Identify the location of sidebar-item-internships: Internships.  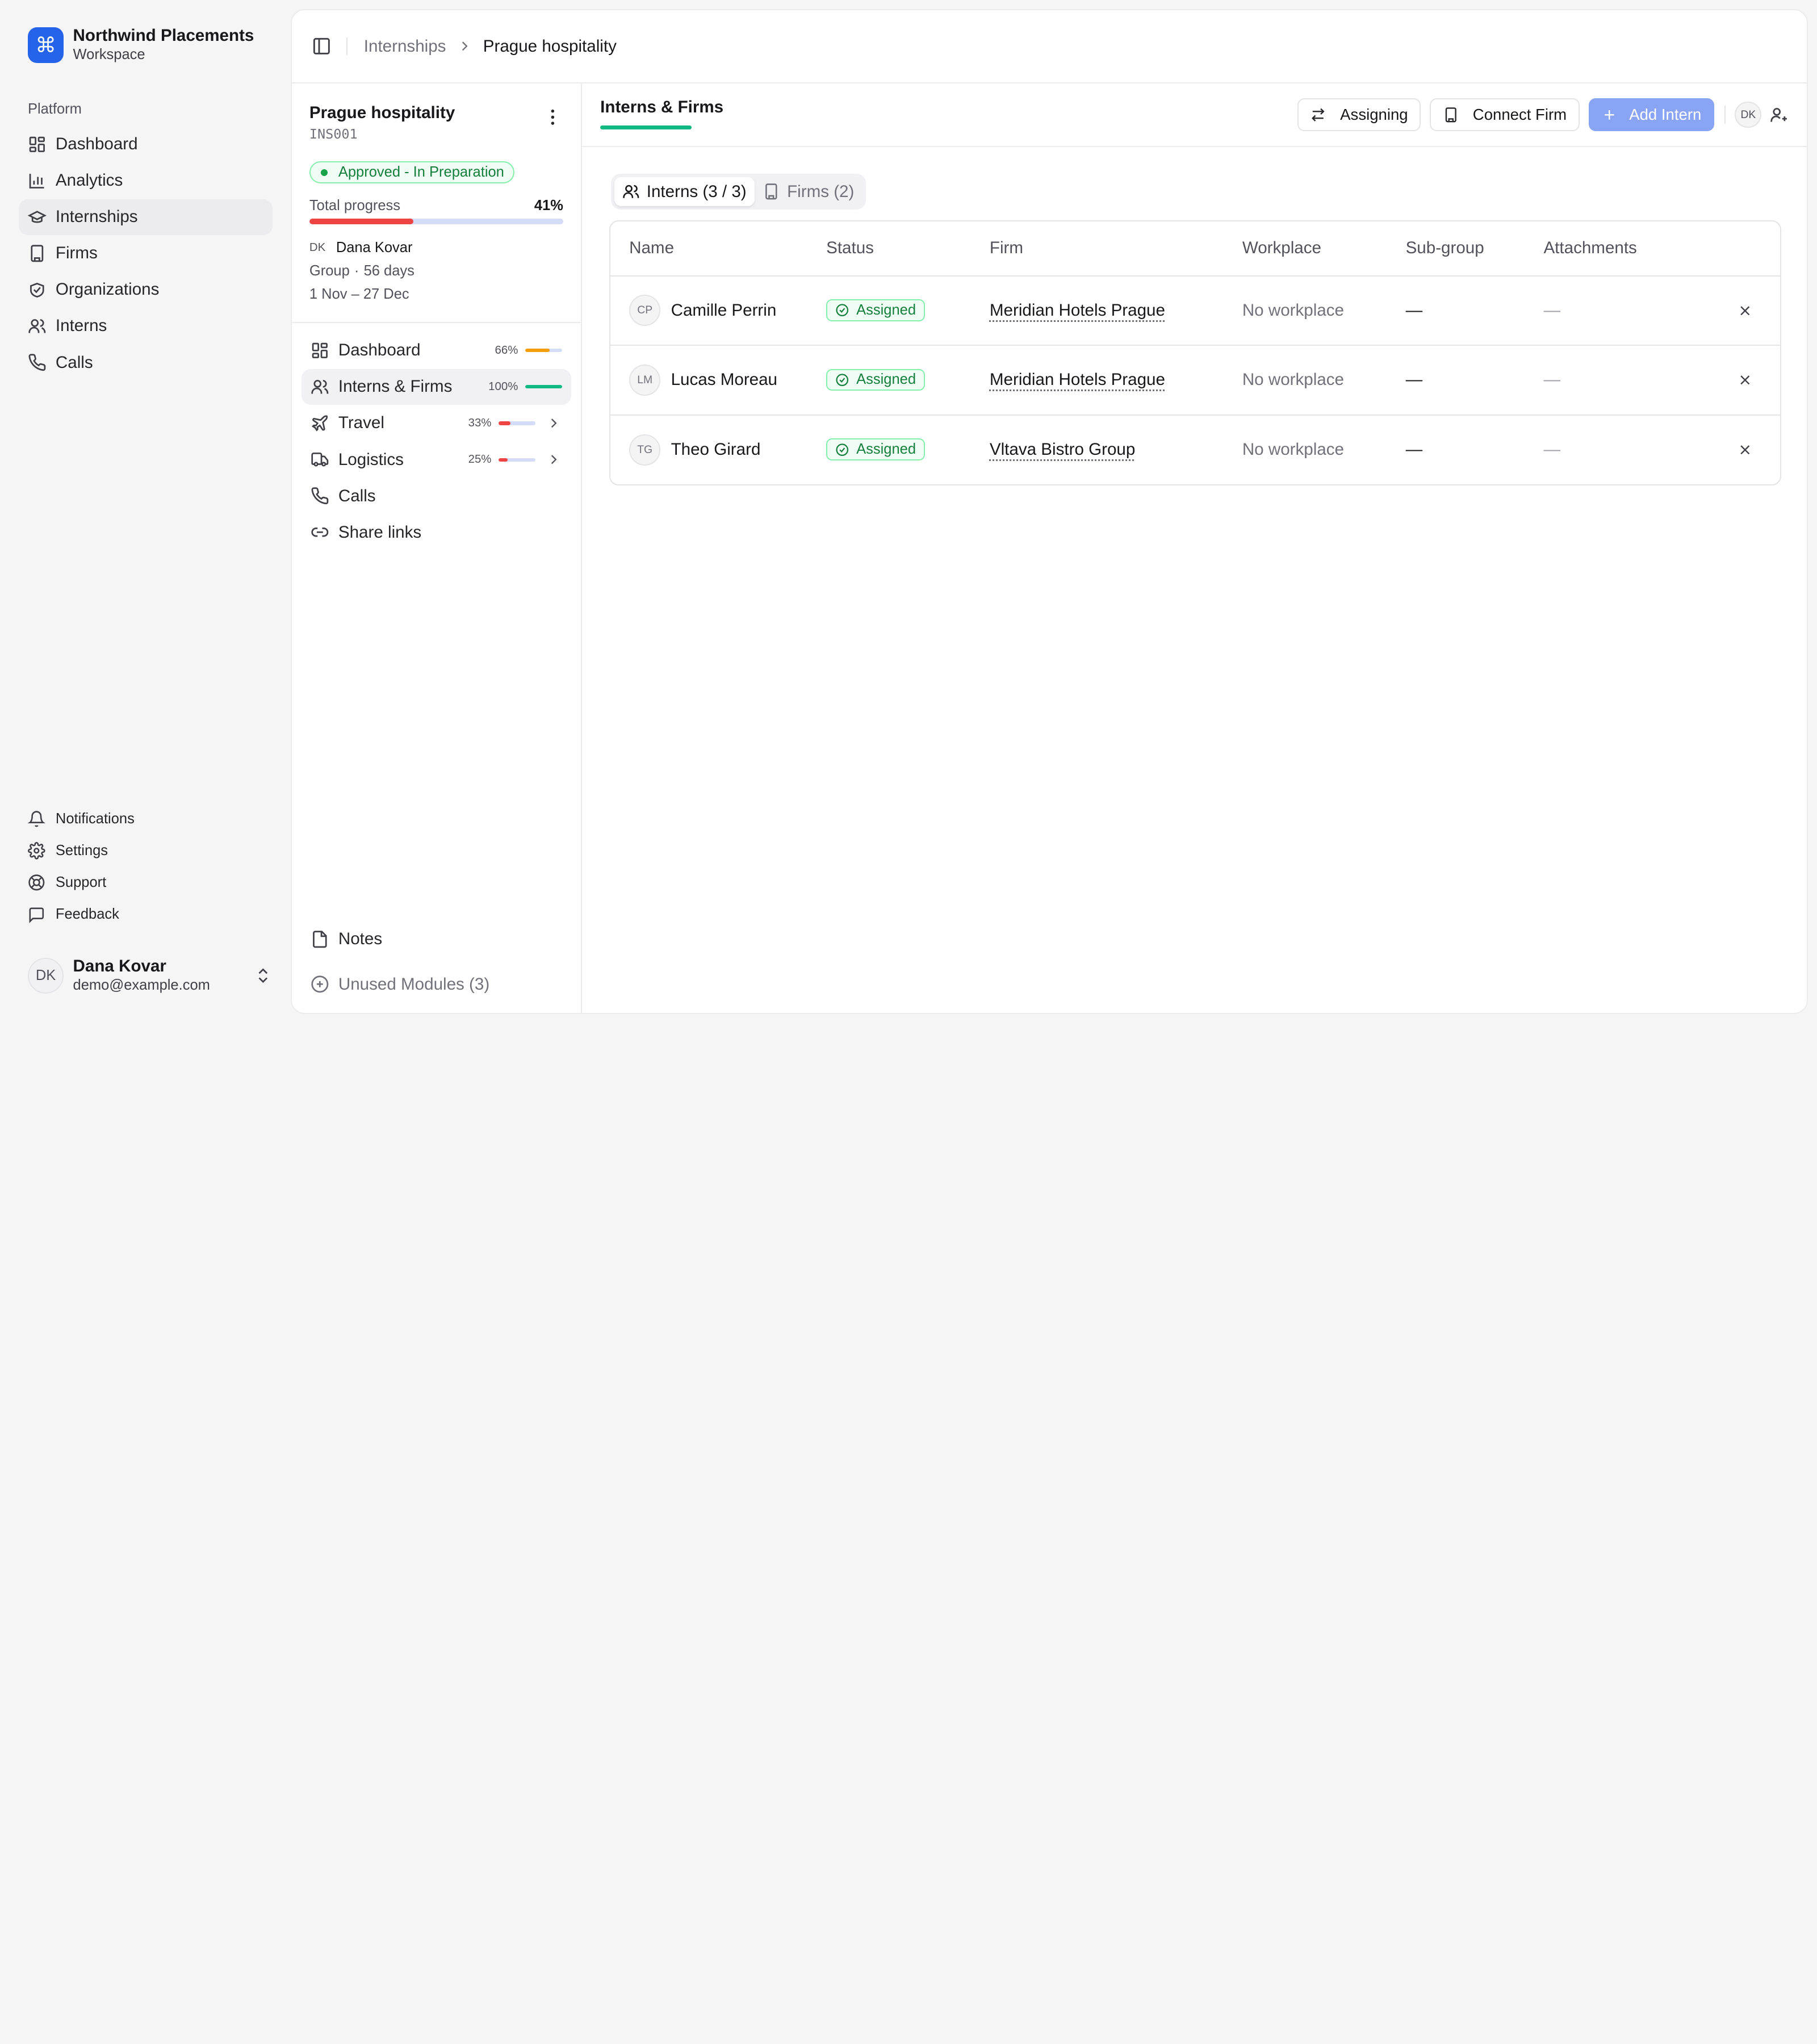
(145, 217).